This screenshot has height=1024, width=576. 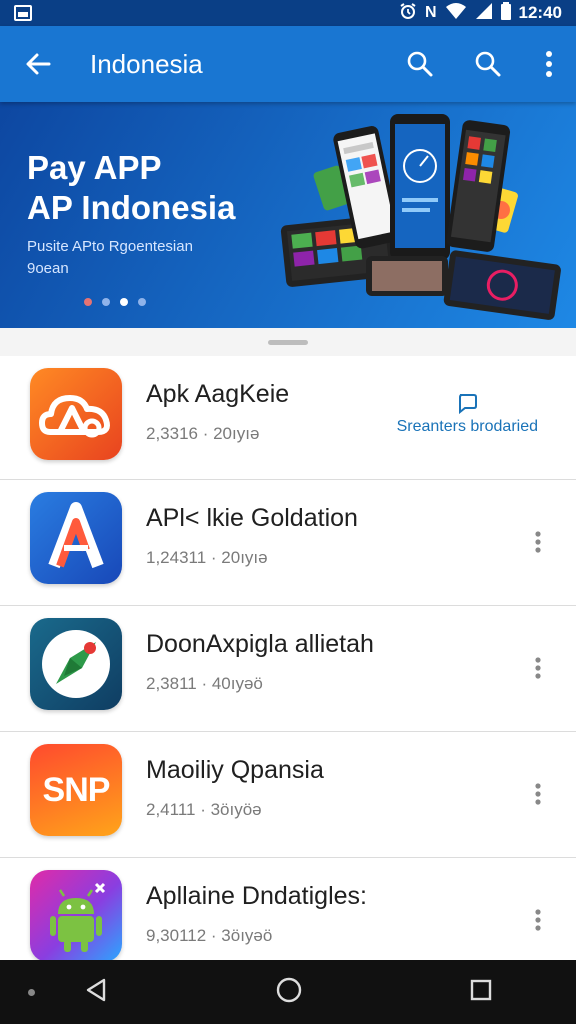 I want to click on nav-indicator-dot, so click(x=31, y=992).